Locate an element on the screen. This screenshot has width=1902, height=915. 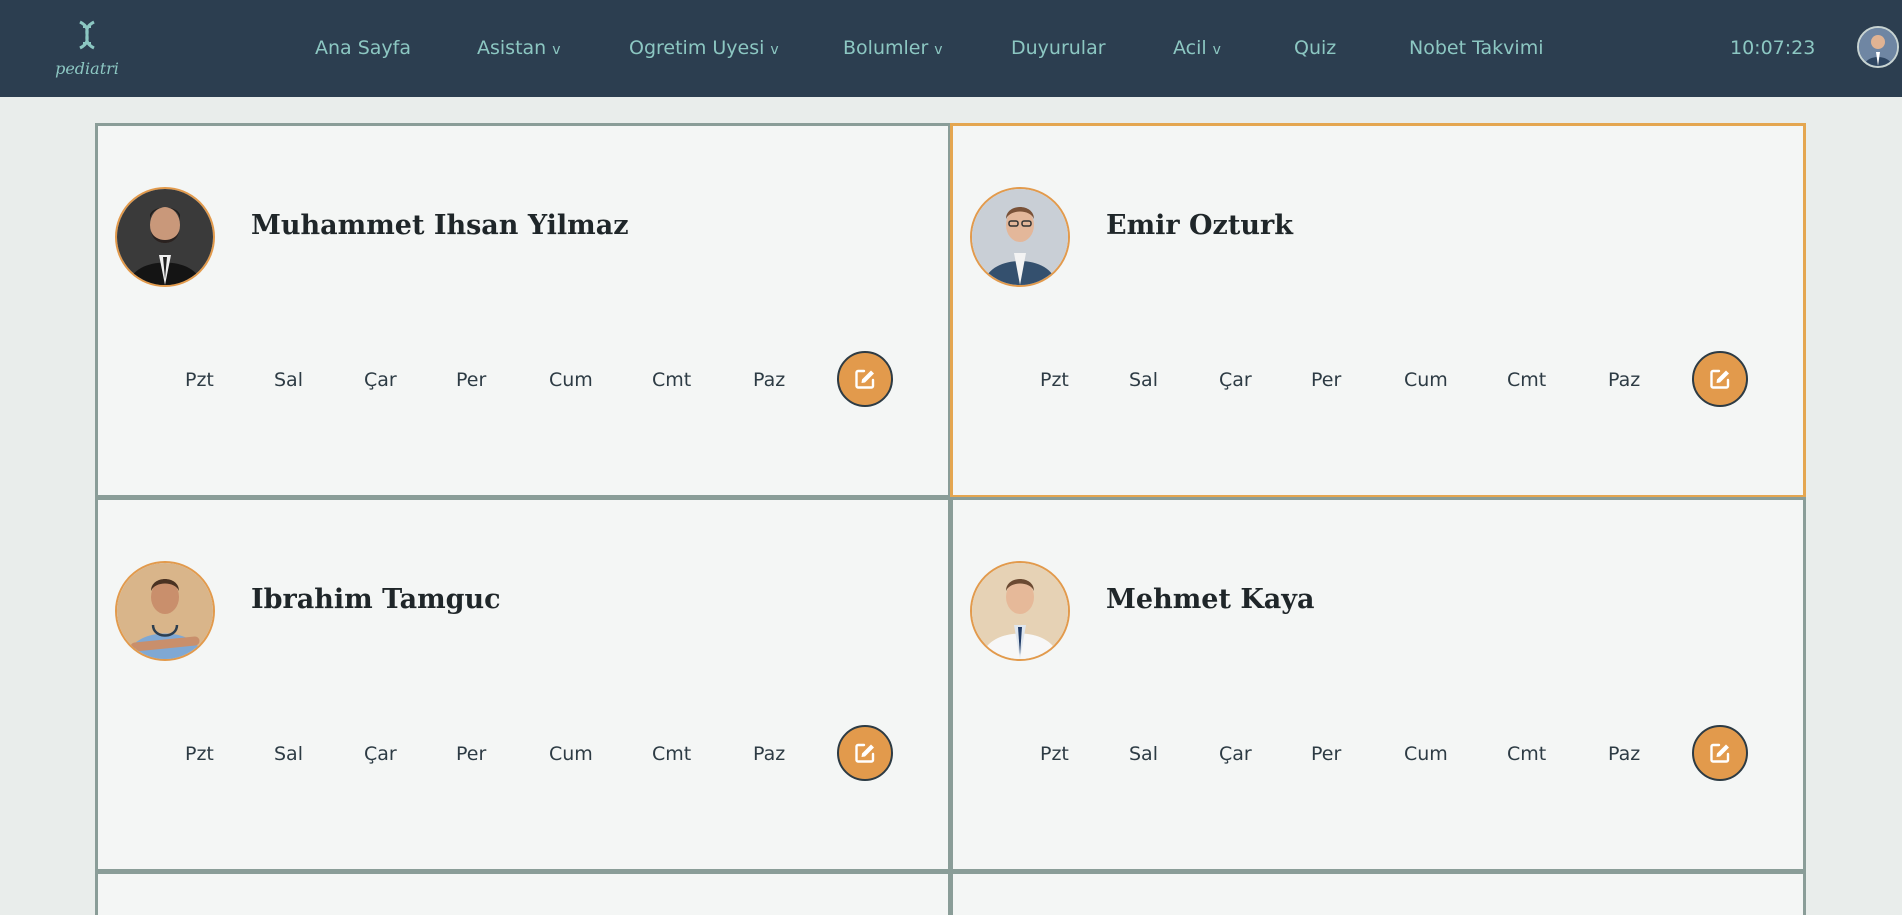
nav-label: Bolumler is located at coordinates (886, 48).